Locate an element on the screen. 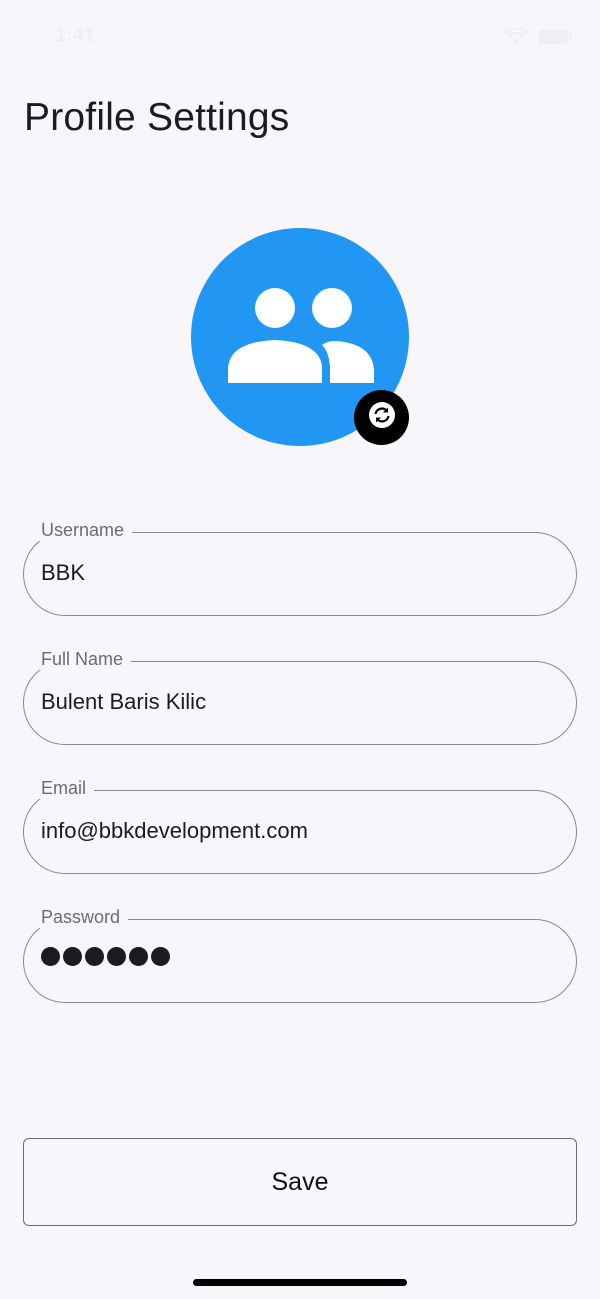  password-input is located at coordinates (105, 956).